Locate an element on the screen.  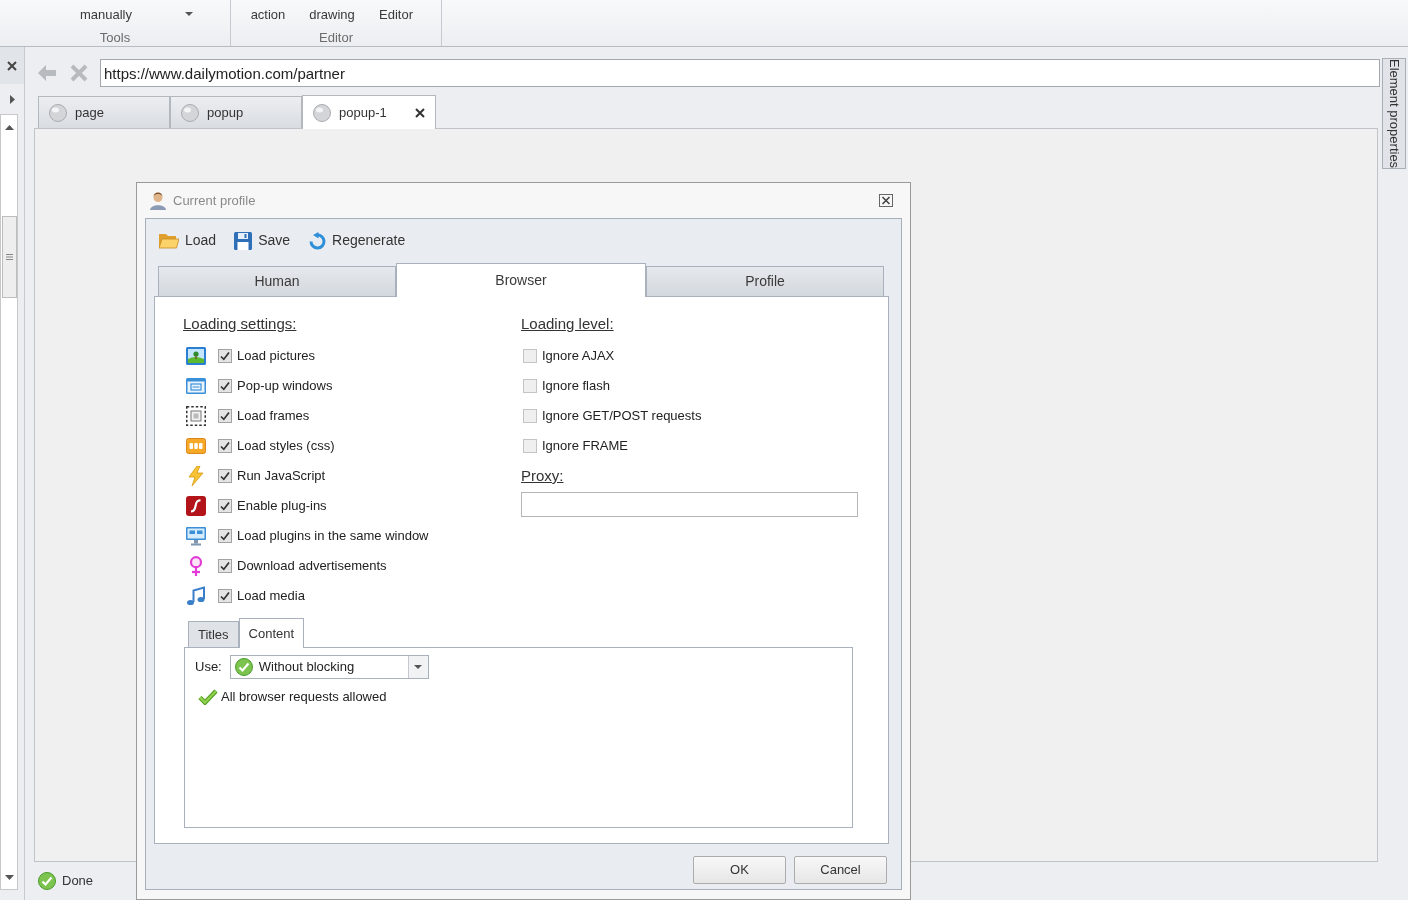
toolbar-button: Save is located at coordinates (262, 240).